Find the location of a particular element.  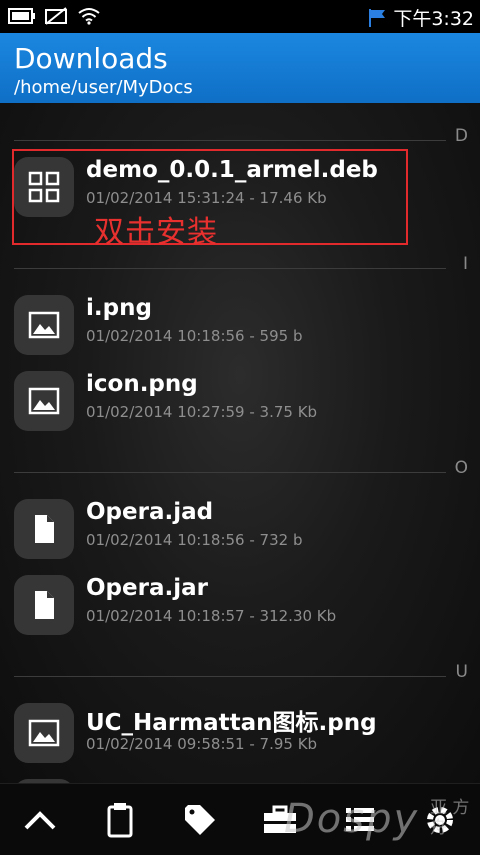

header: Downloads /home/user/MyDocs is located at coordinates (240, 68).